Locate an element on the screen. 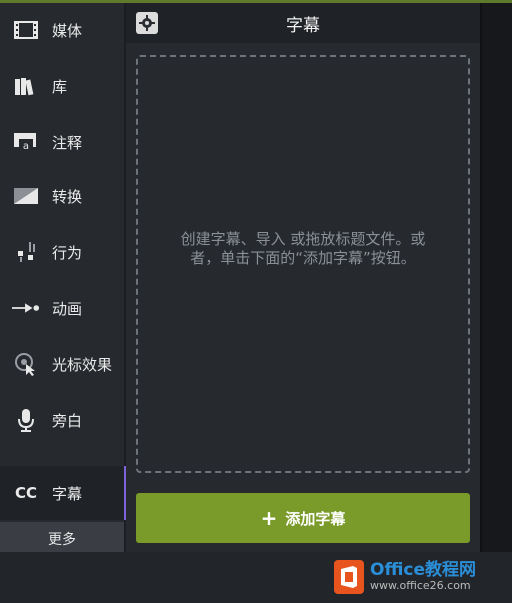  watermark: Office教程网 www.office26.com is located at coordinates (419, 577).